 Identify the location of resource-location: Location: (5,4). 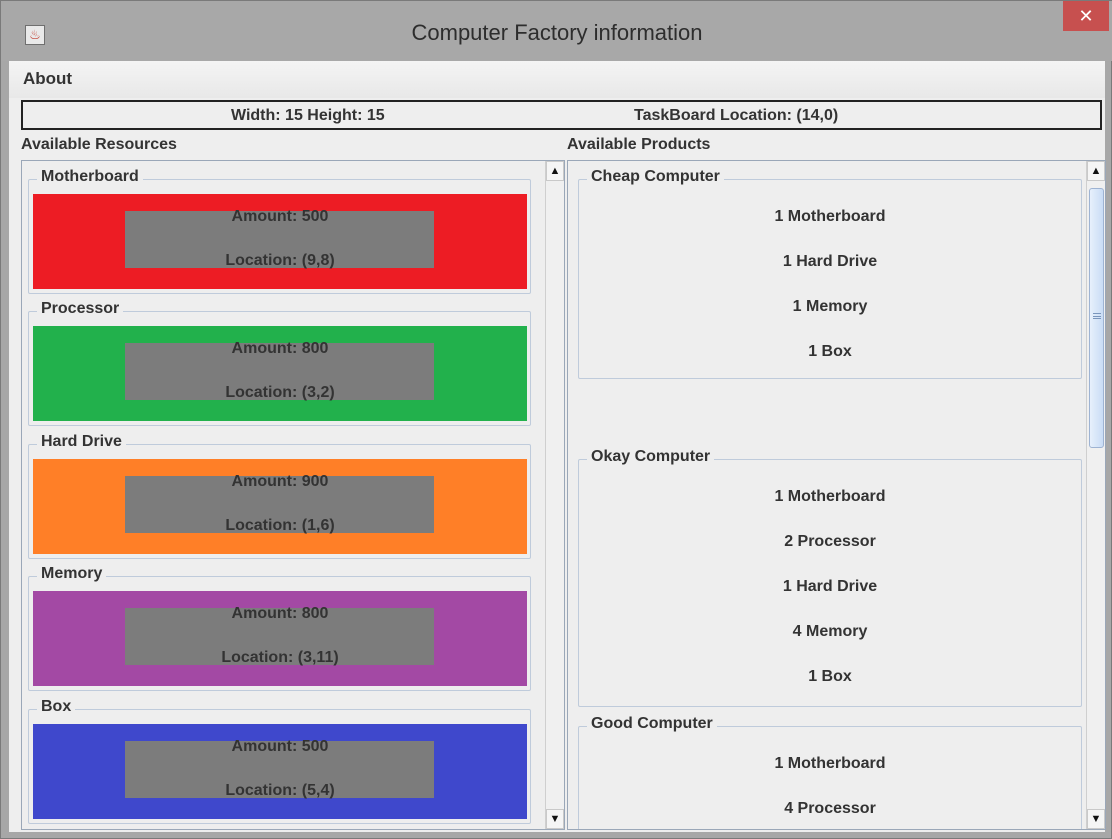
(280, 790).